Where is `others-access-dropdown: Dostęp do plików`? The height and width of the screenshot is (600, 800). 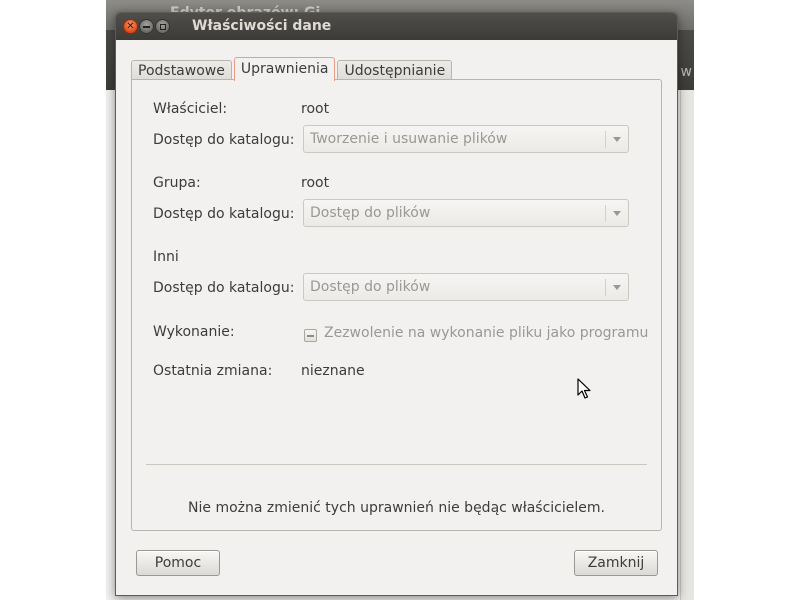
others-access-dropdown: Dostęp do plików is located at coordinates (466, 287).